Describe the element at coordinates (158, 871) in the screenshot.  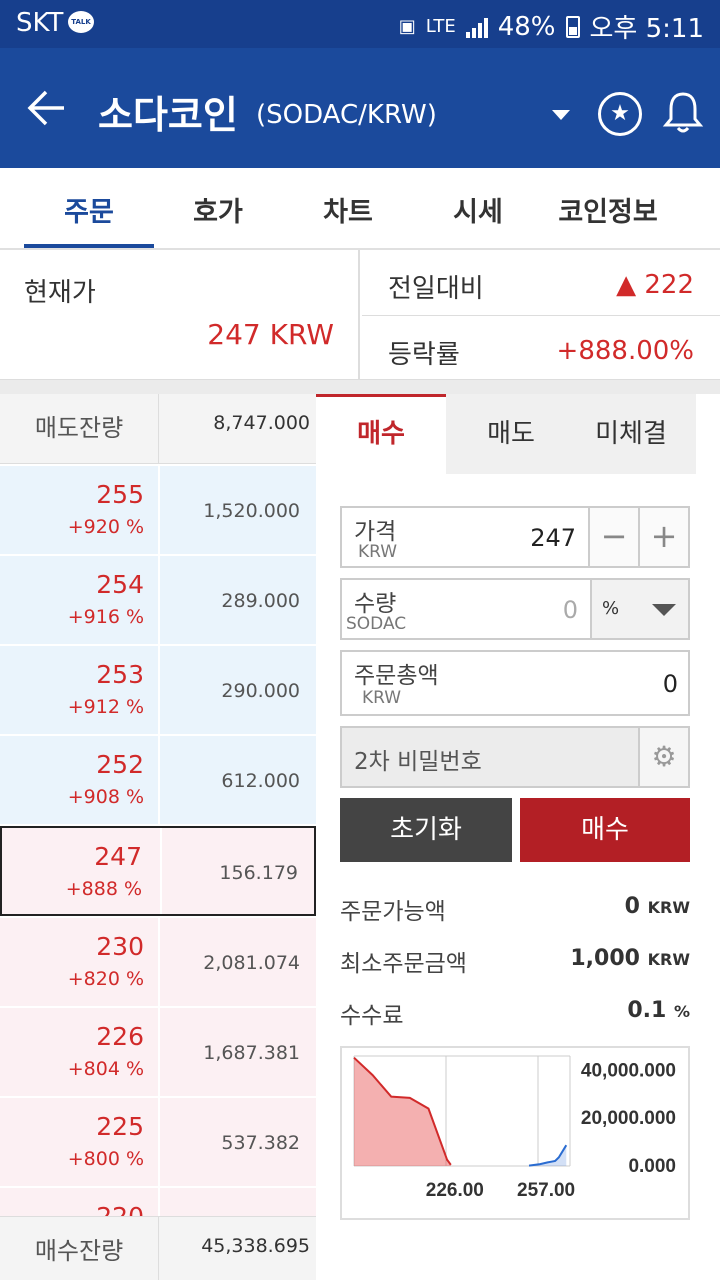
I see `orderbook-row-current: 247 +888 % 156.179` at that location.